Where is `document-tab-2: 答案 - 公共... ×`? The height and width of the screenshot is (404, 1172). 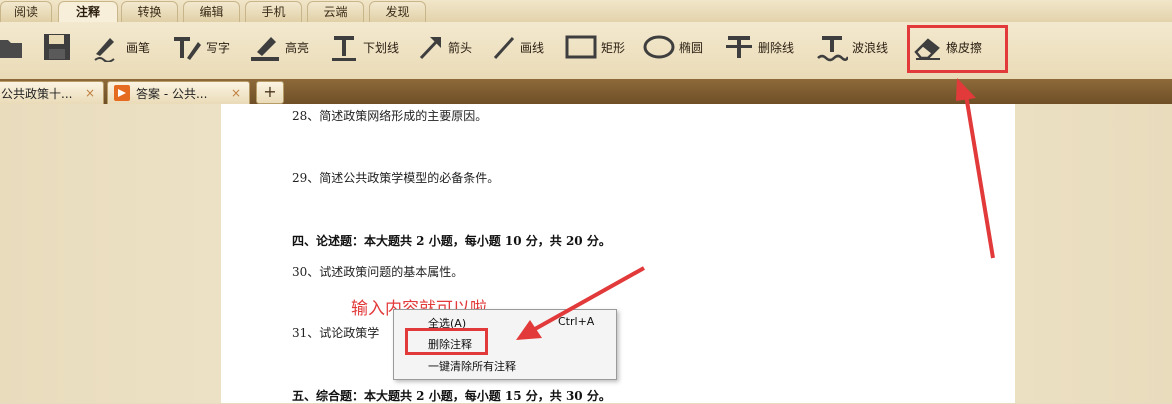
document-tab-2: 答案 - 公共... × is located at coordinates (178, 92).